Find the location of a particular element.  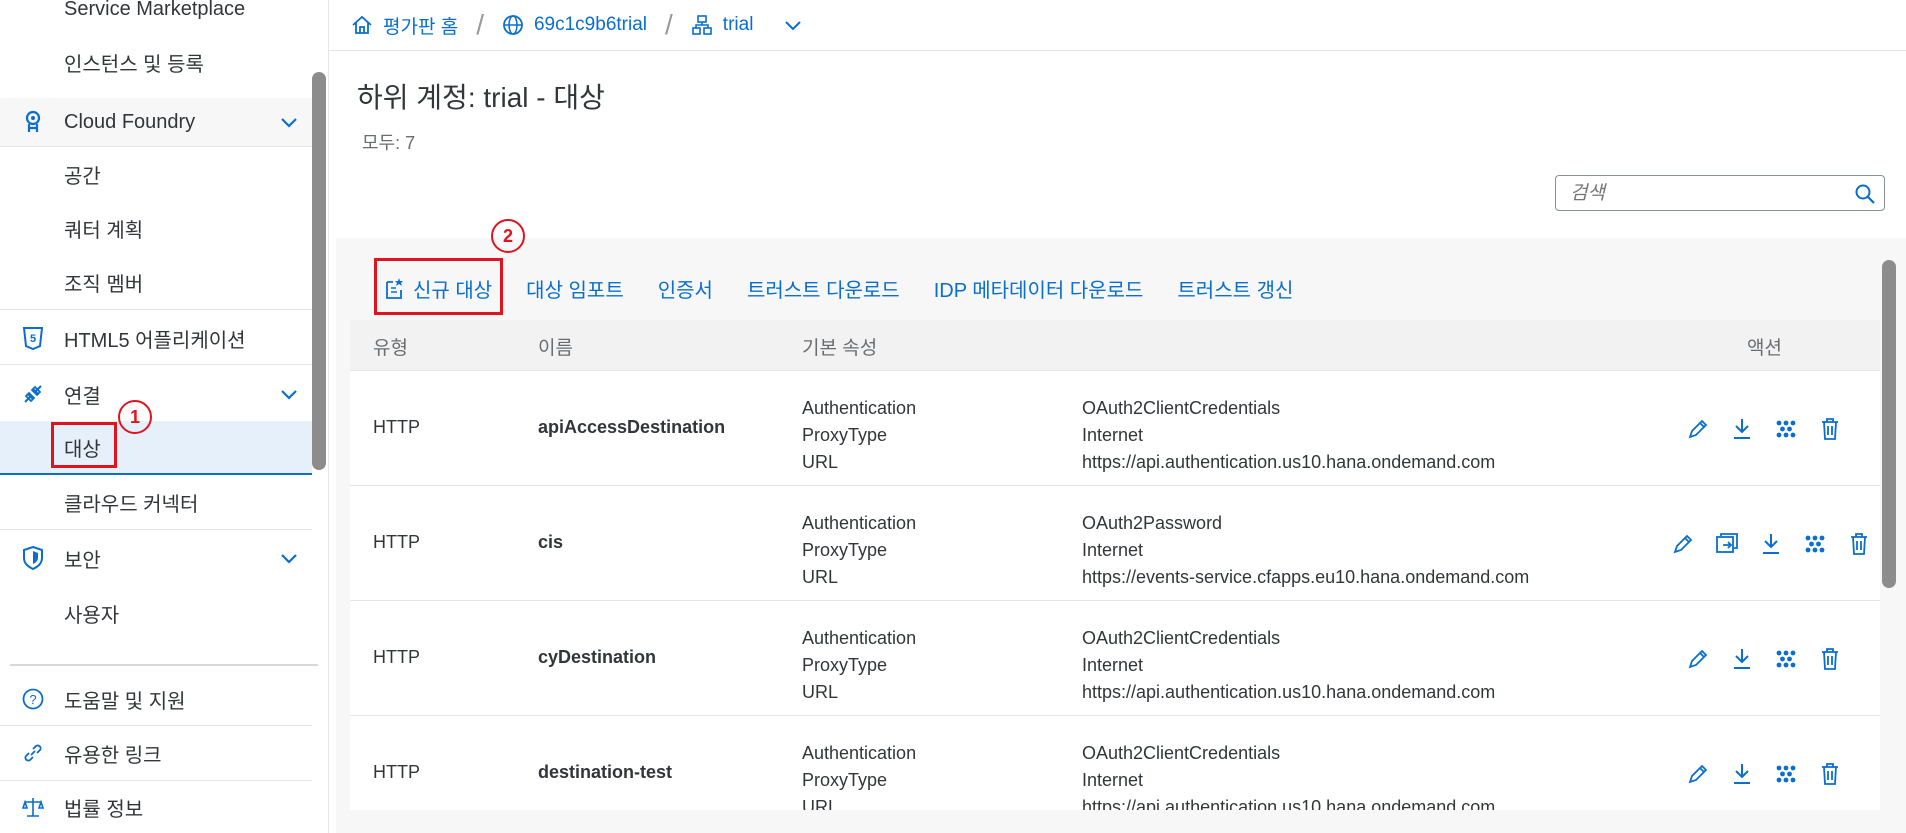

sidebar-item-connectivity: 연결 is located at coordinates (156, 394).